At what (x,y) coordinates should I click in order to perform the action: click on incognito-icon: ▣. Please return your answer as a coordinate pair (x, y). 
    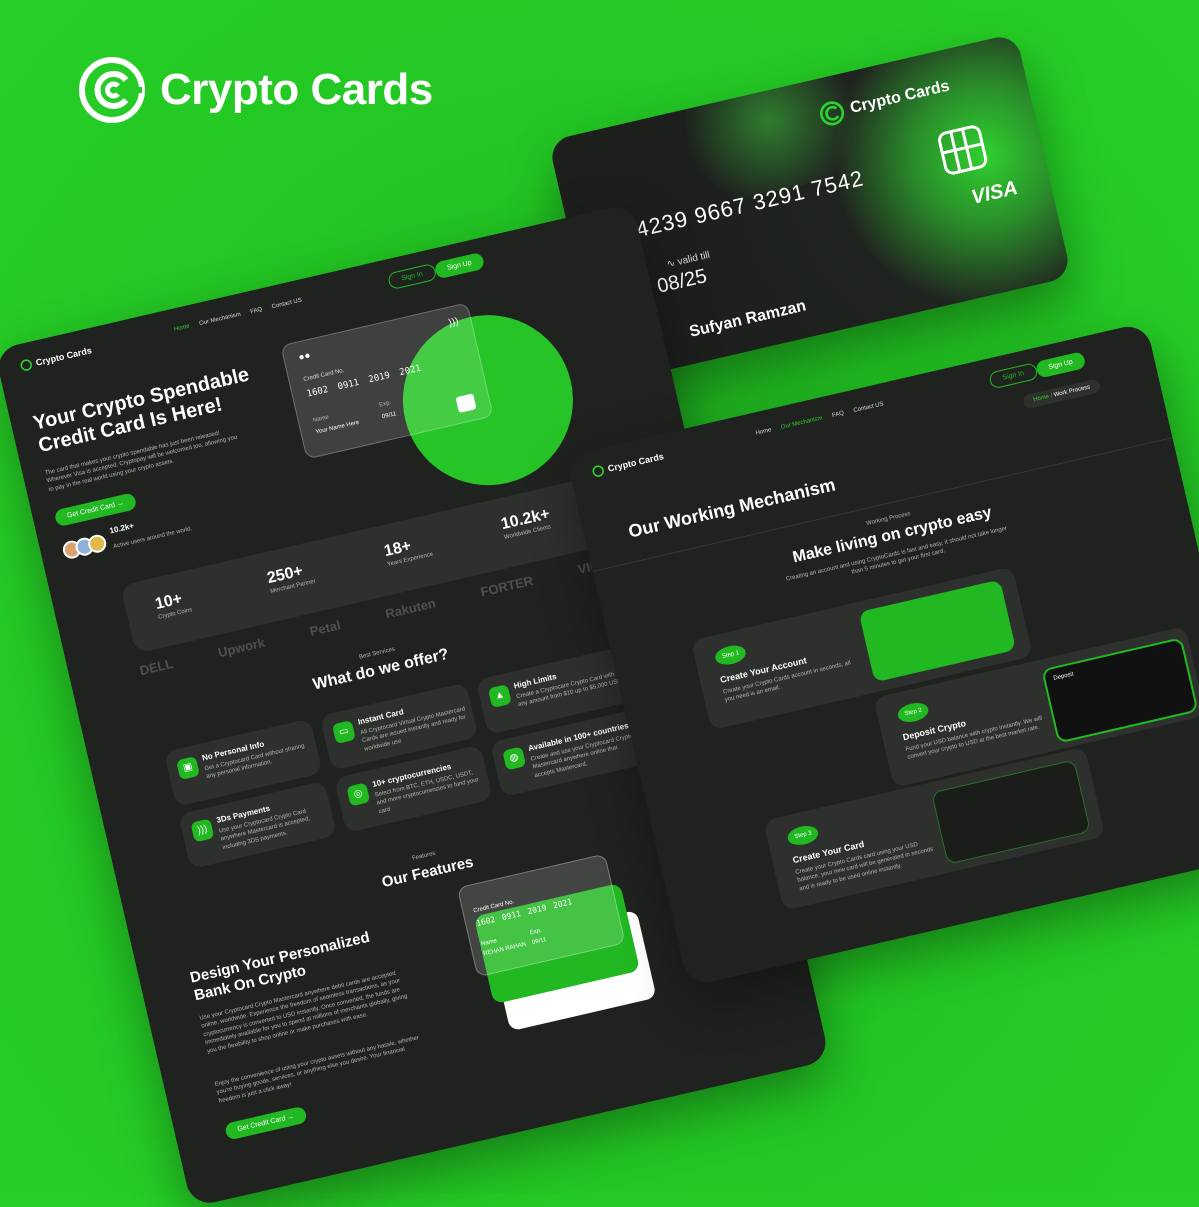
    Looking at the image, I should click on (187, 767).